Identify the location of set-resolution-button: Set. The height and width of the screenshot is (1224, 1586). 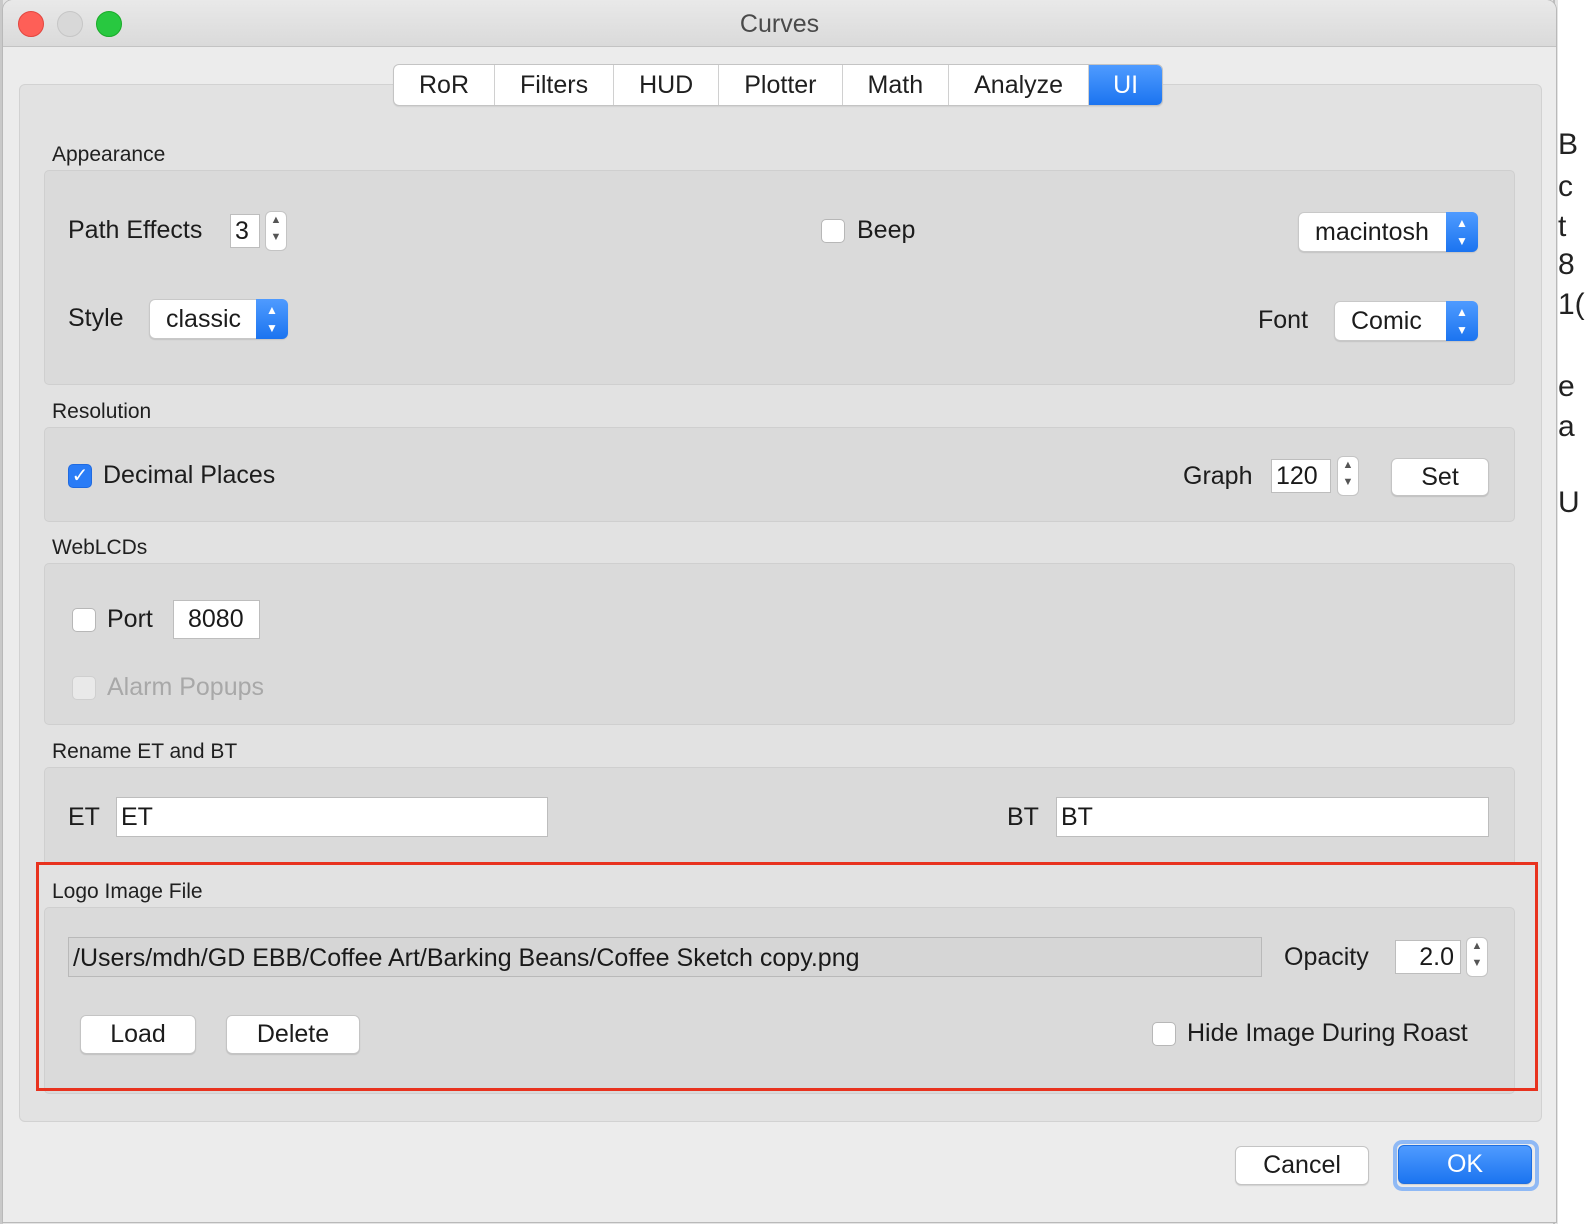
(1440, 477).